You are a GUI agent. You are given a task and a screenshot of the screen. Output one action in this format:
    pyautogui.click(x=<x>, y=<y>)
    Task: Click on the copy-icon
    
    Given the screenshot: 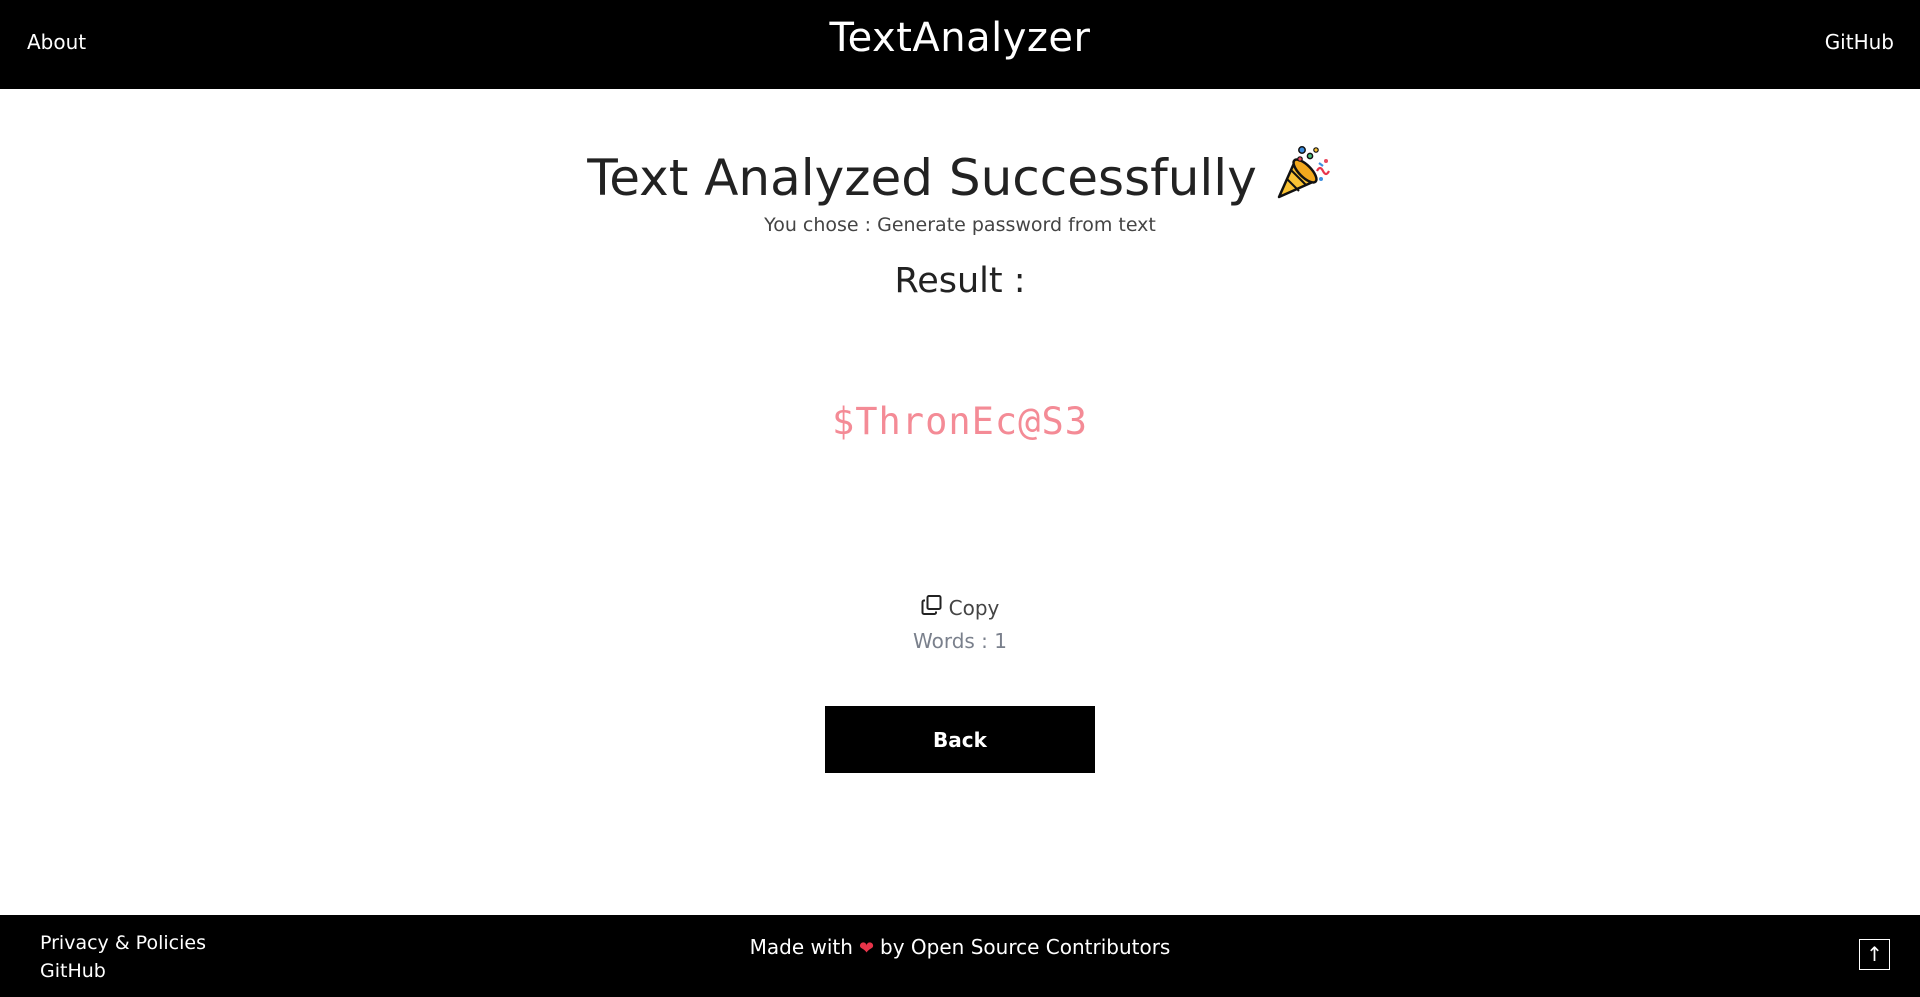 What is the action you would take?
    pyautogui.click(x=932, y=607)
    